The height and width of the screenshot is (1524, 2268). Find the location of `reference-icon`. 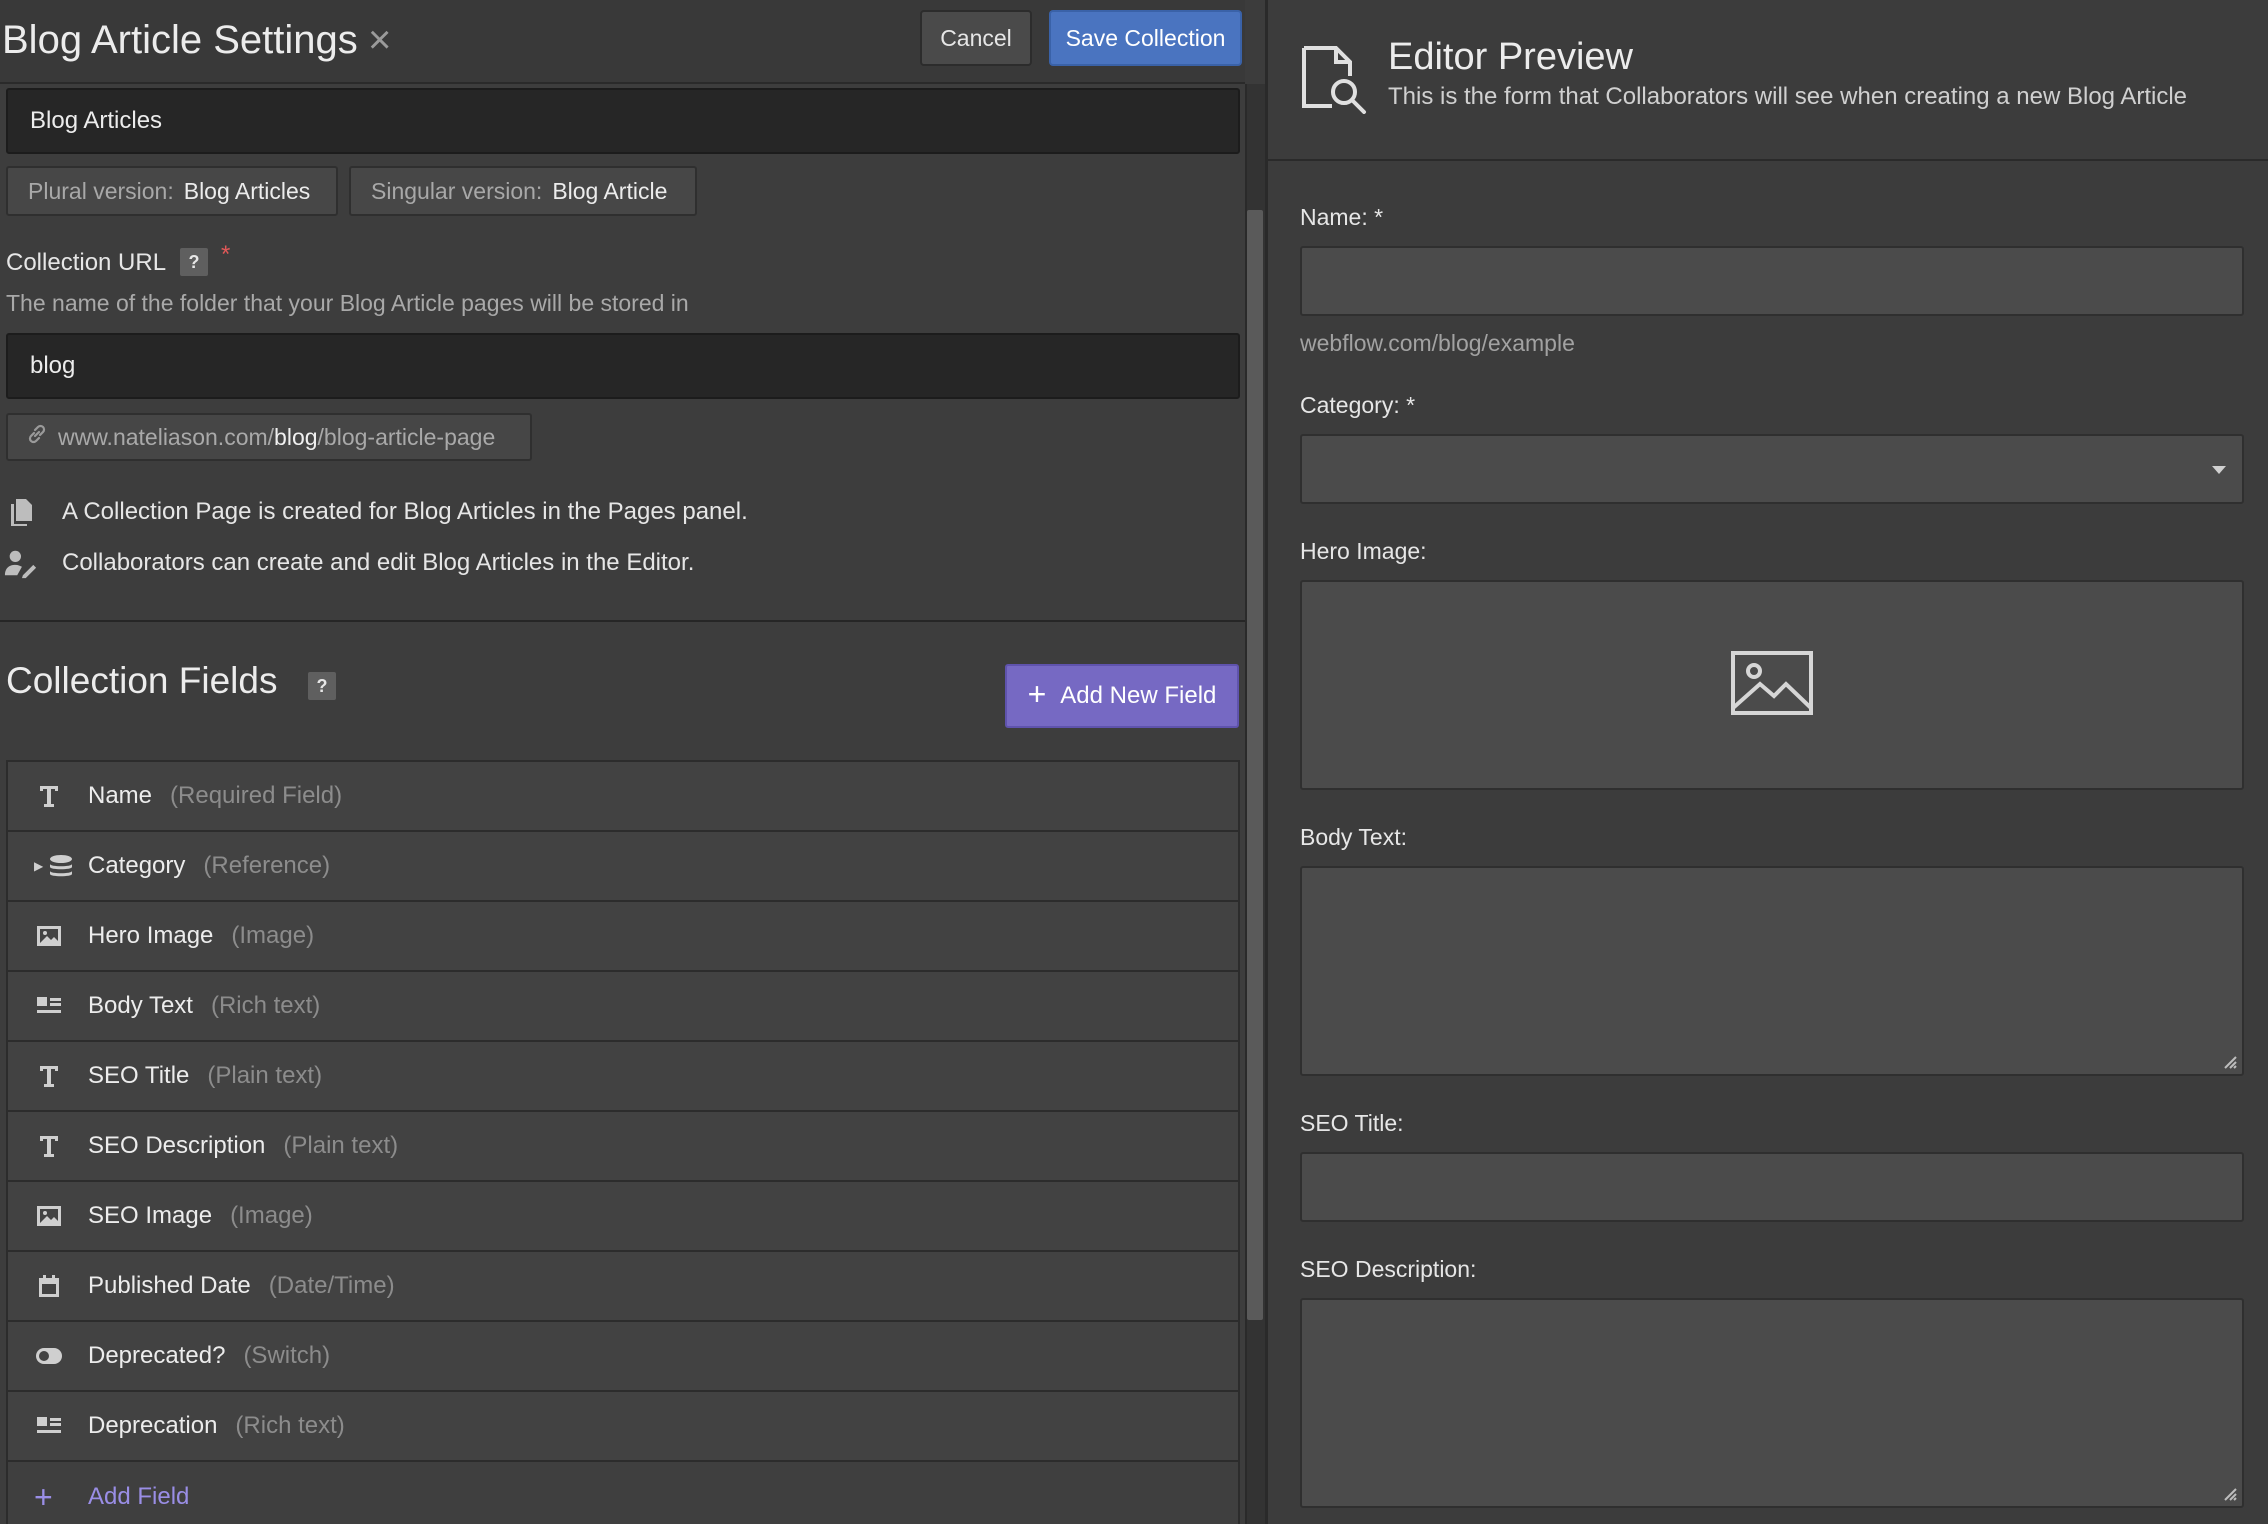

reference-icon is located at coordinates (61, 866).